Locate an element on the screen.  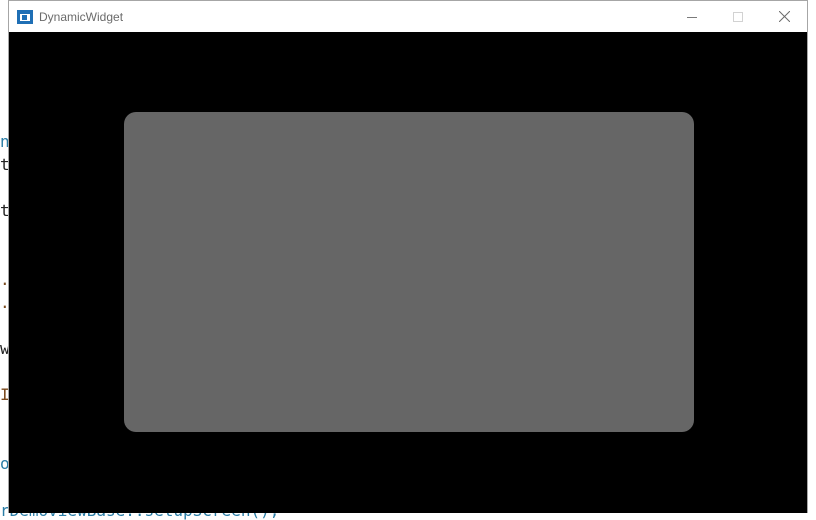
minimize-button is located at coordinates (692, 16).